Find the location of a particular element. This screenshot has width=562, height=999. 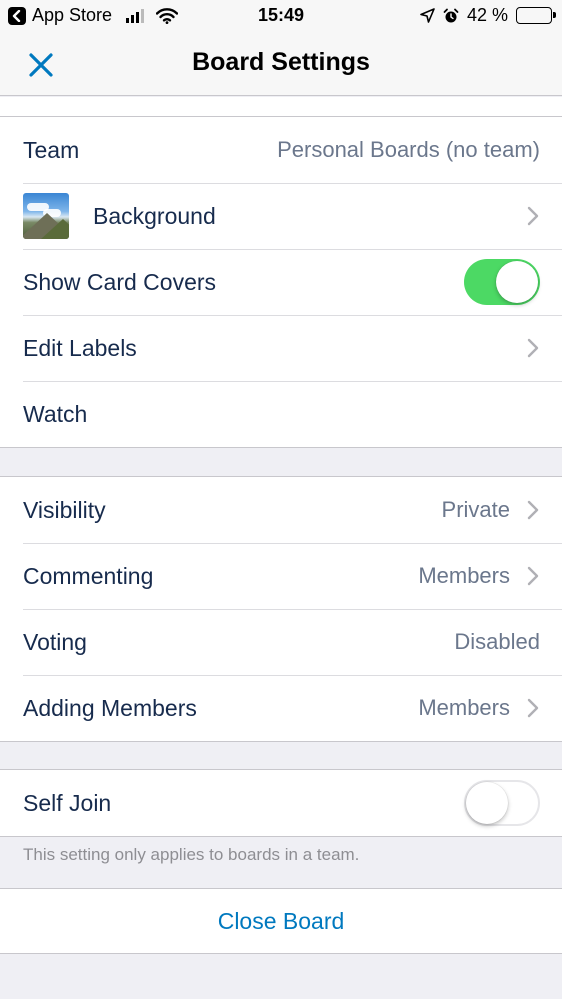

status-bar-left: App Store is located at coordinates (93, 15).